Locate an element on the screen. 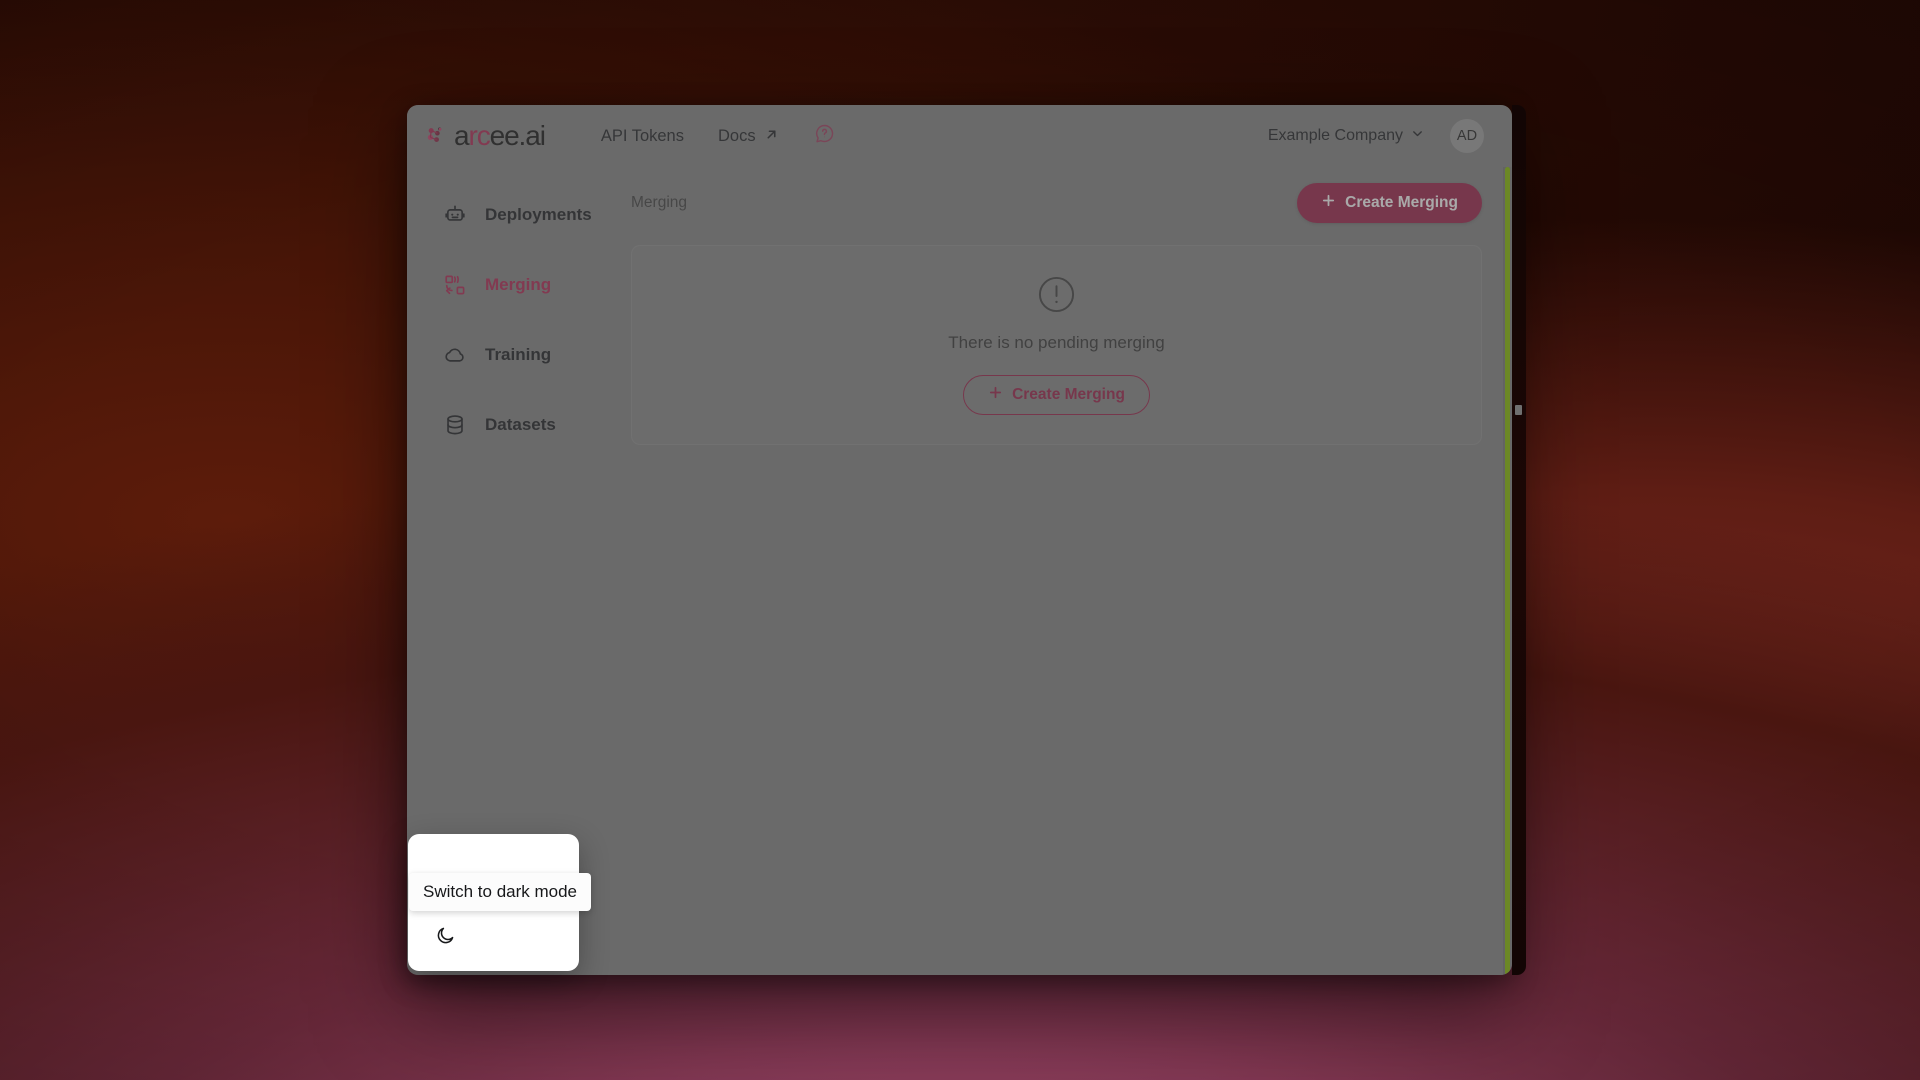 This screenshot has width=1920, height=1080. avatar-initials: AD is located at coordinates (1467, 136).